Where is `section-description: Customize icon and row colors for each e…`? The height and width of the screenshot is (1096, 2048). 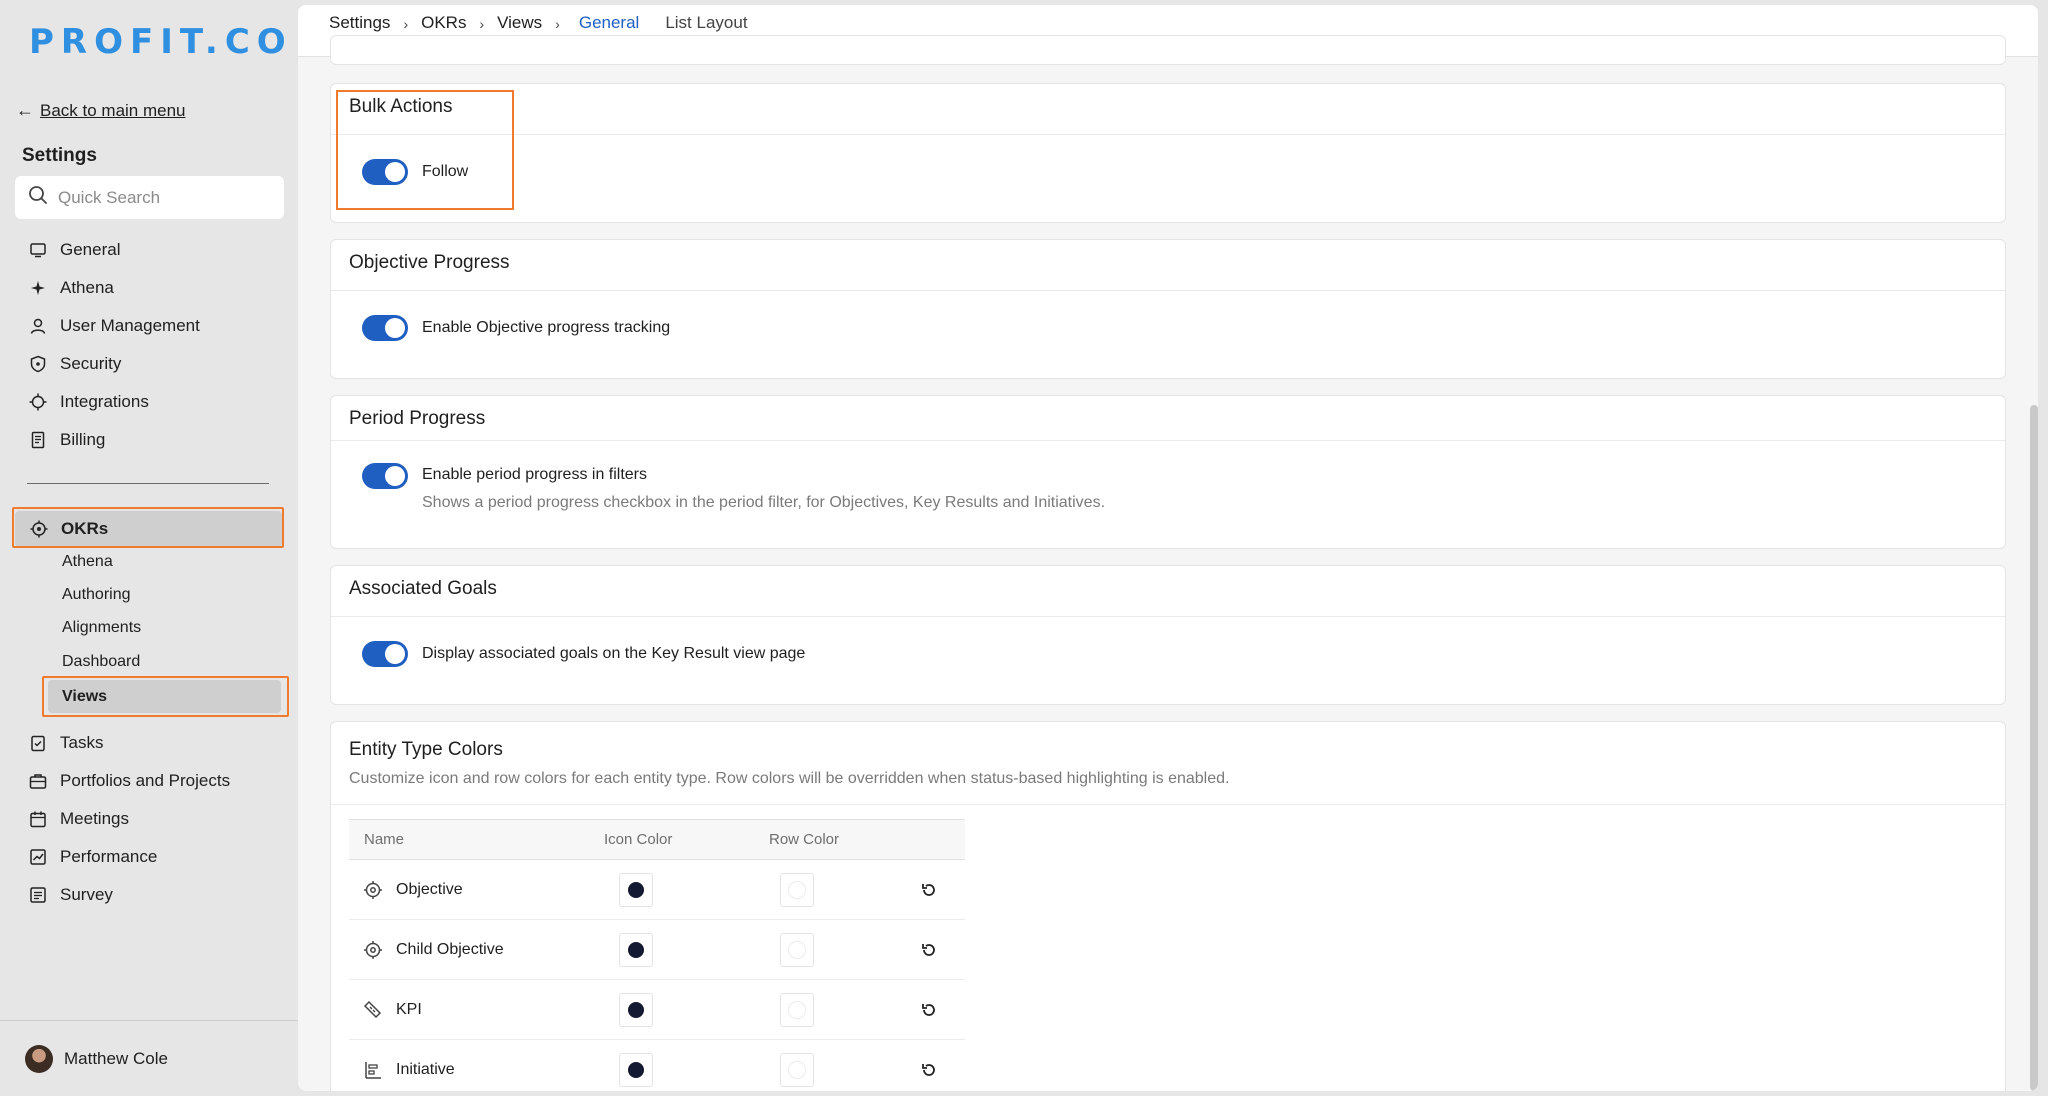
section-description: Customize icon and row colors for each e… is located at coordinates (789, 778).